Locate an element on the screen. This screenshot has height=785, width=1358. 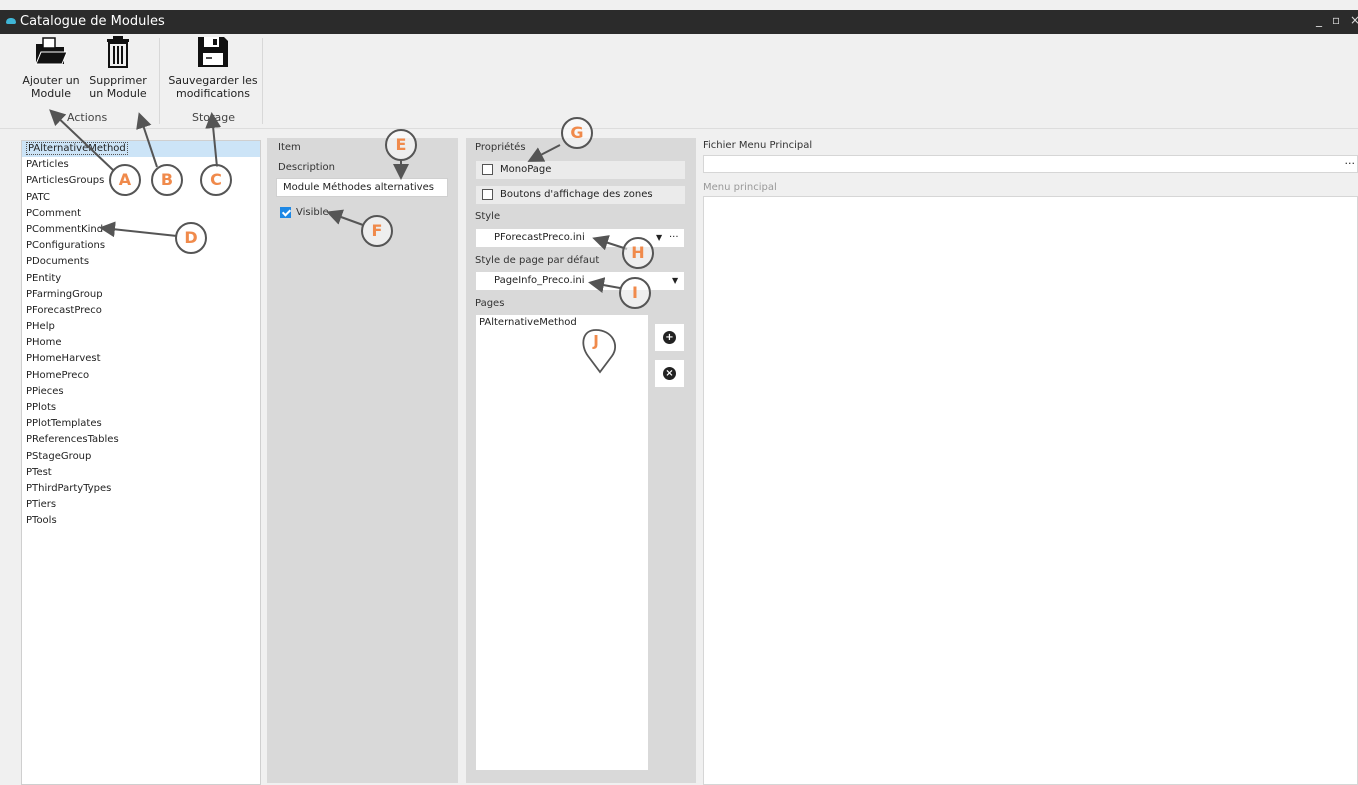
list-item-label: PStageGroup is located at coordinates (59, 456).